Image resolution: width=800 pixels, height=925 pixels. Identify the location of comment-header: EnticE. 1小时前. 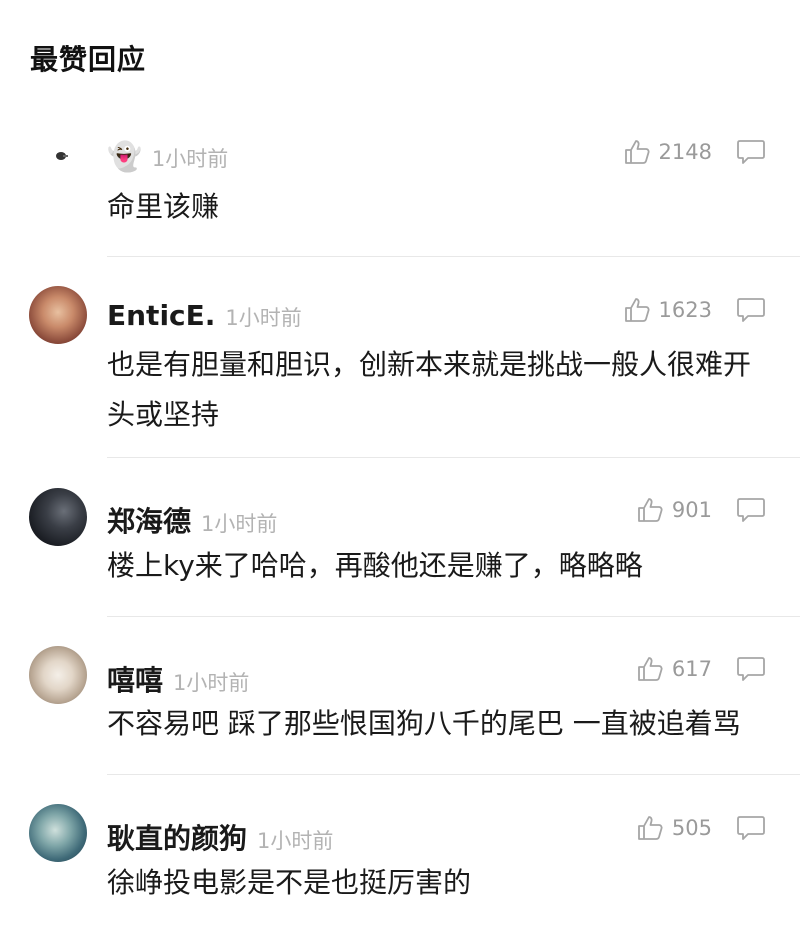
(204, 315).